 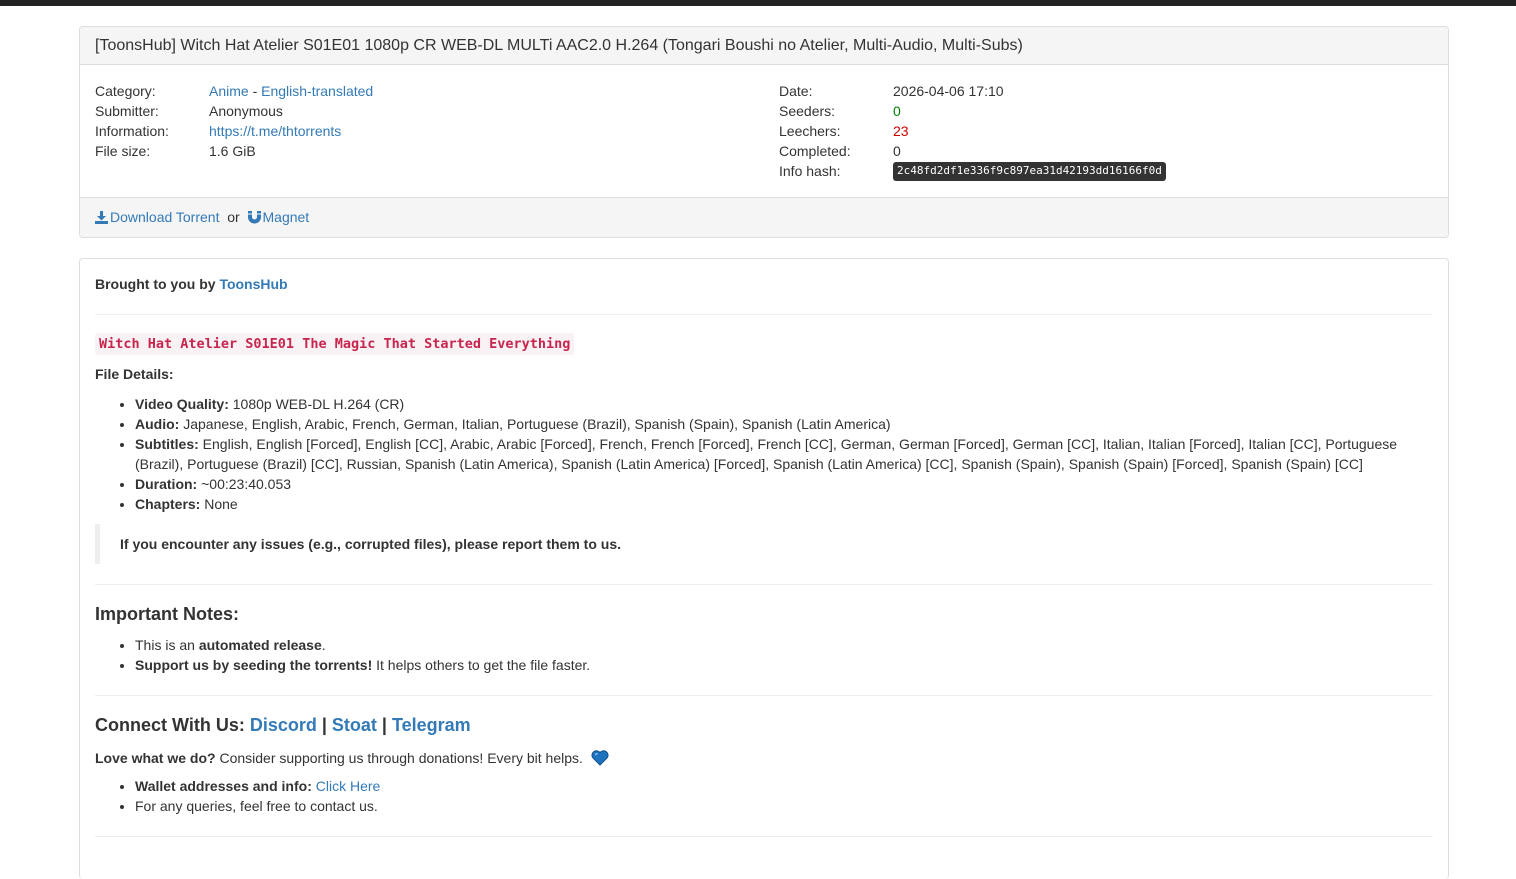 What do you see at coordinates (167, 444) in the screenshot?
I see `detail-key: Subtitles:` at bounding box center [167, 444].